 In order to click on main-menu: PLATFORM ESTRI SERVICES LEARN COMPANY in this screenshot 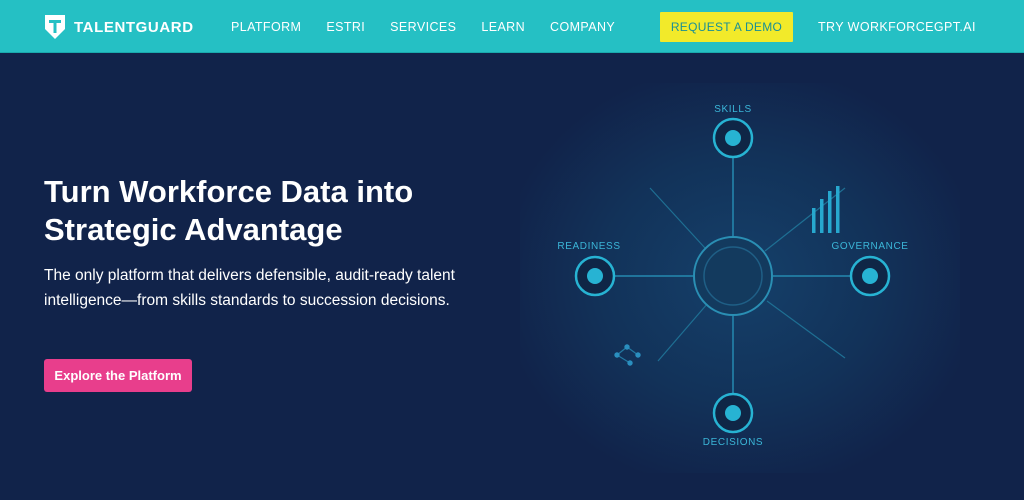, I will do `click(435, 26)`.